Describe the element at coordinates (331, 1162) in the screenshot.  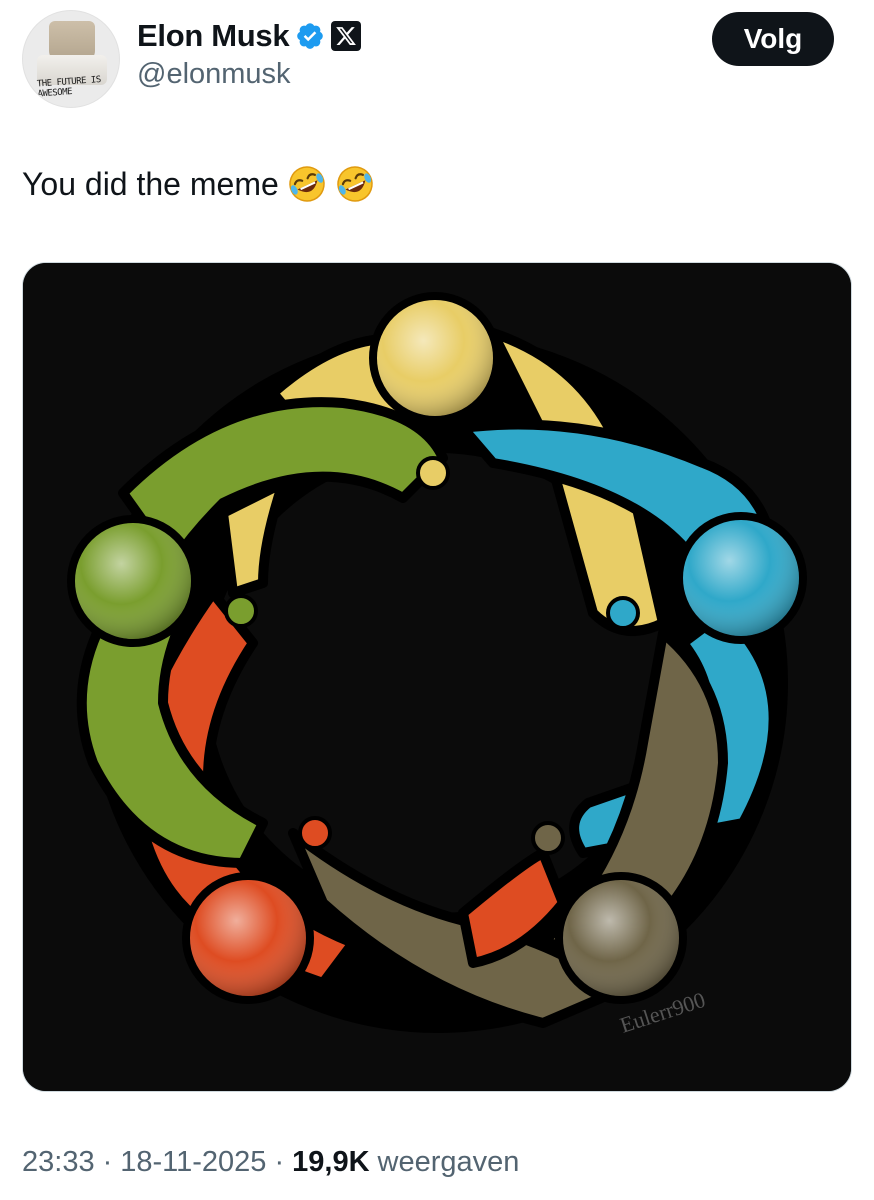
I see `views-count: 19,9K` at that location.